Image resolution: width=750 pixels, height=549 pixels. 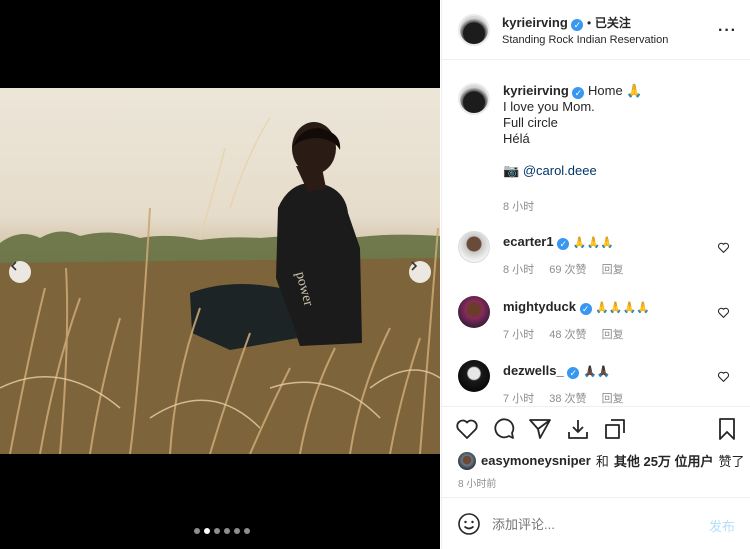 What do you see at coordinates (528, 241) in the screenshot?
I see `comment-username: ecarter1` at bounding box center [528, 241].